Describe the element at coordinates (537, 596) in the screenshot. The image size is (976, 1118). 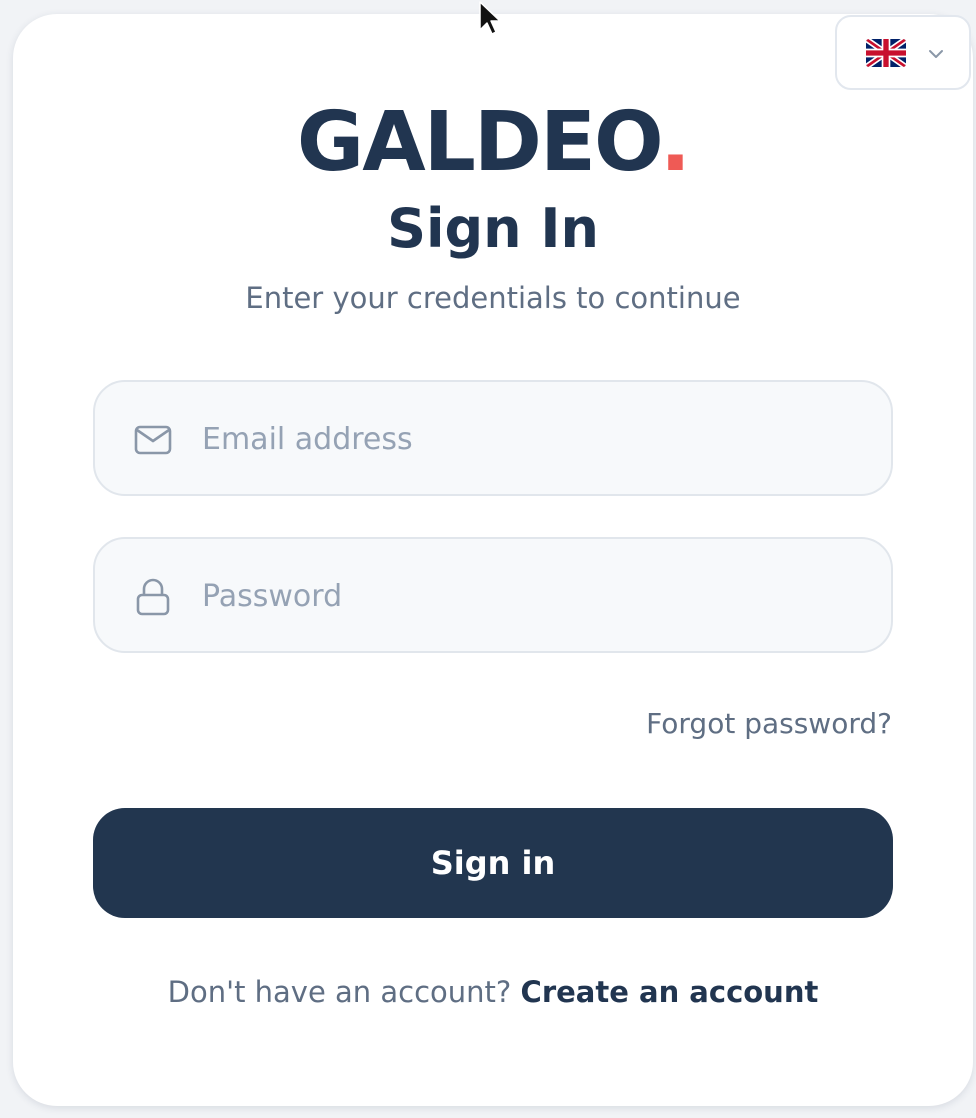
I see `password-input` at that location.